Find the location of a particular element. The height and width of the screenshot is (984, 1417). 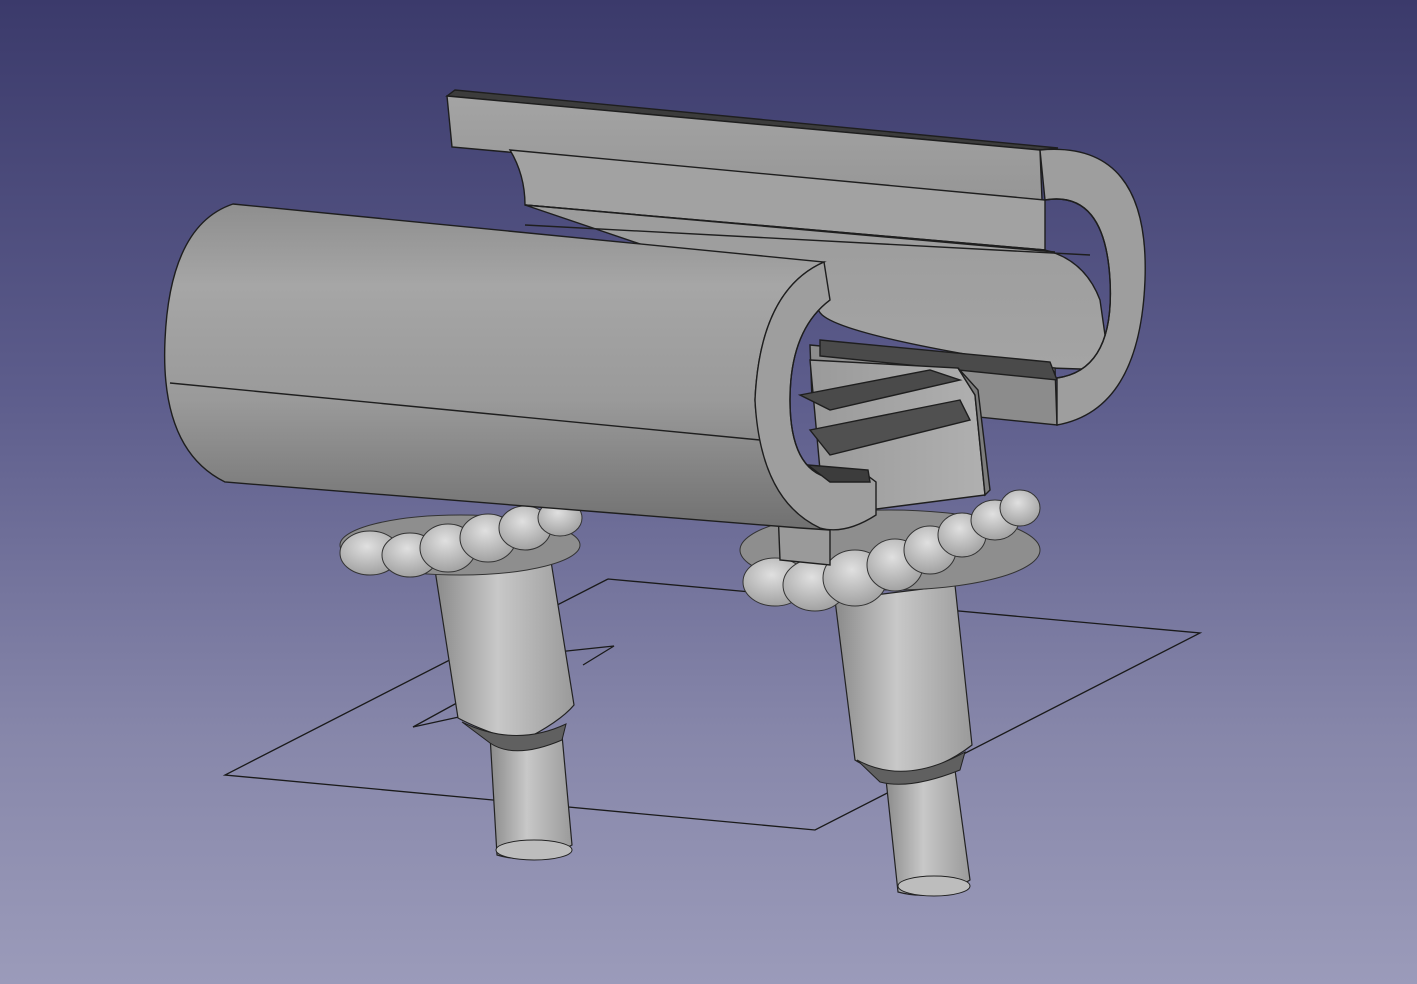

left-push-pin is located at coordinates (504, 707).